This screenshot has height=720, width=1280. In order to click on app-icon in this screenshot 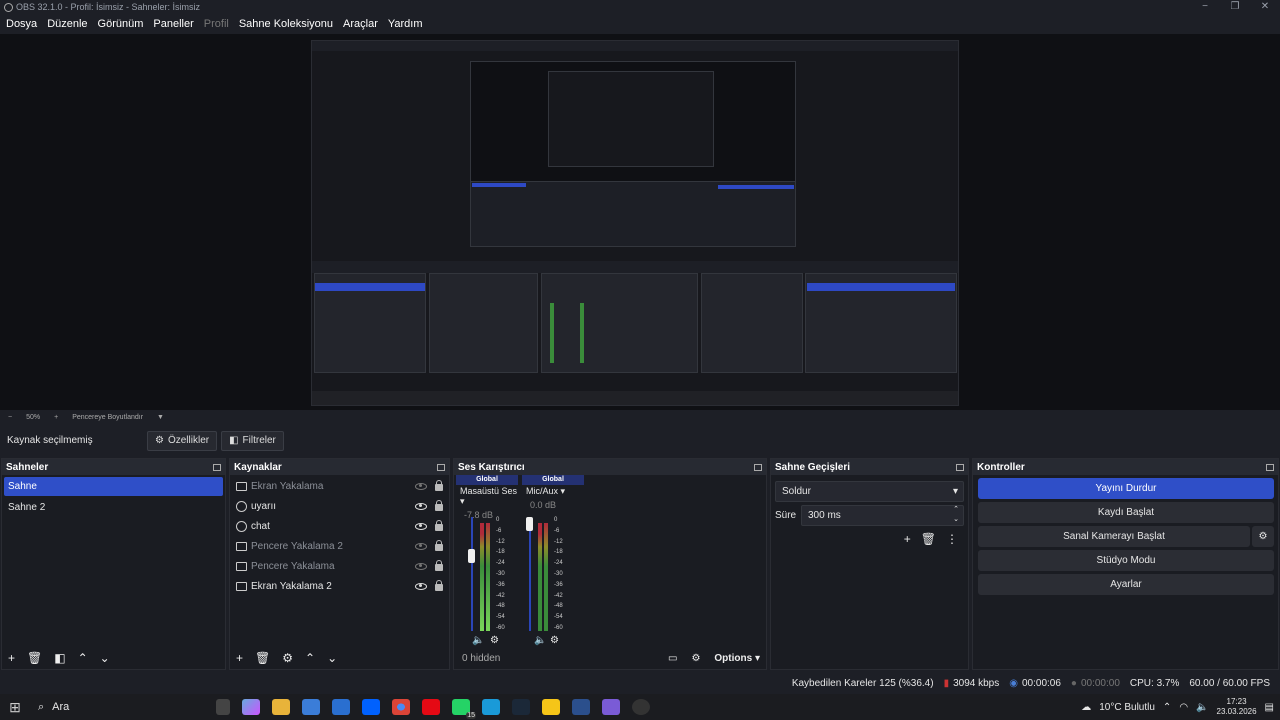, I will do `click(581, 707)`.